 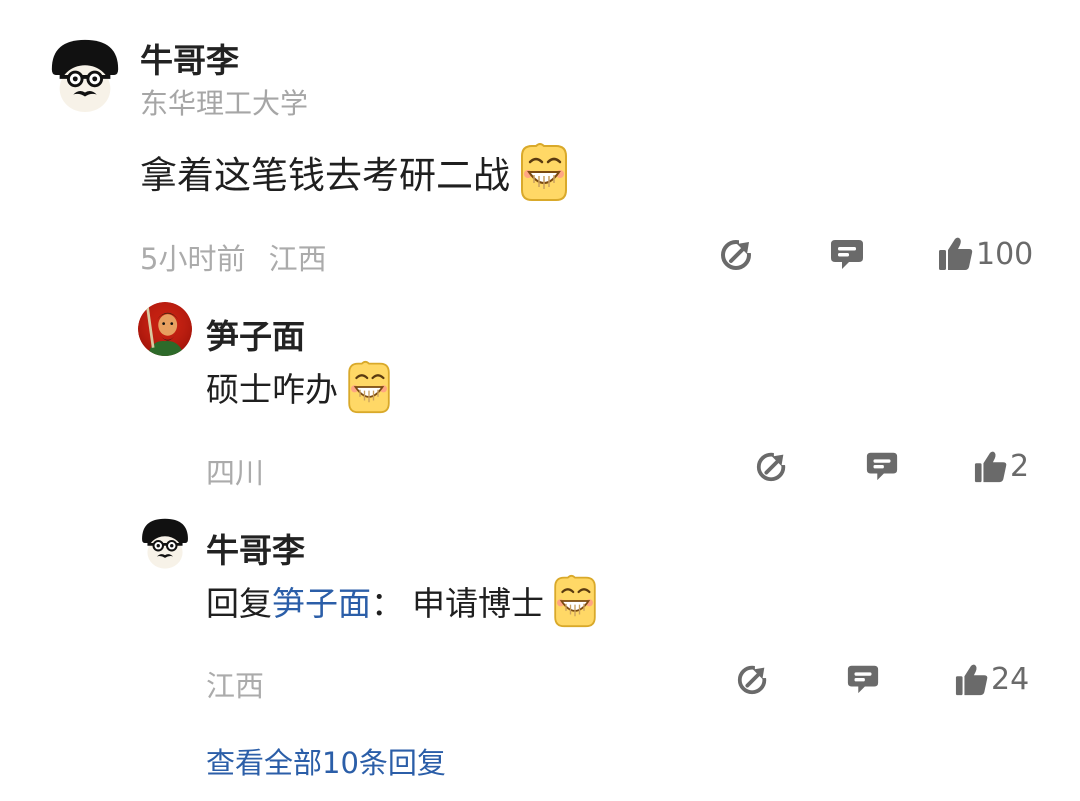 What do you see at coordinates (193, 259) in the screenshot?
I see `comment-time: 5小时前` at bounding box center [193, 259].